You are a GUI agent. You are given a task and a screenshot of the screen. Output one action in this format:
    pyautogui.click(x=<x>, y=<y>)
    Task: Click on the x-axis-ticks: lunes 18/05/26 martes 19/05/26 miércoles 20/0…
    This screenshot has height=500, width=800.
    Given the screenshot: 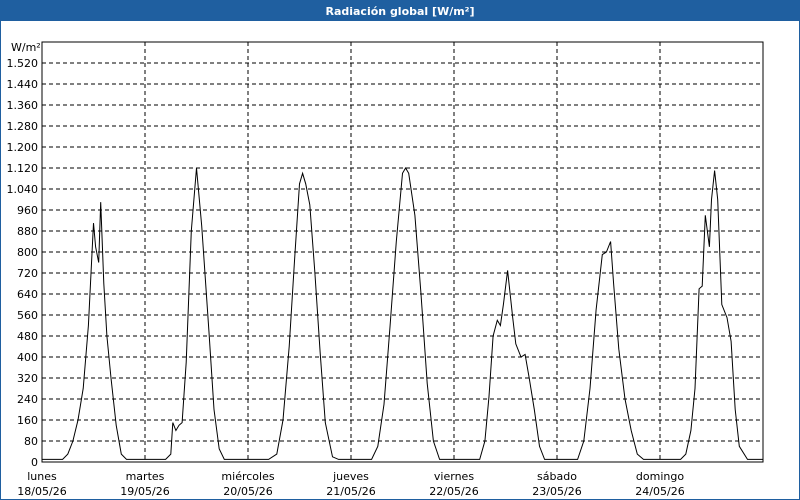 What is the action you would take?
    pyautogui.click(x=350, y=484)
    